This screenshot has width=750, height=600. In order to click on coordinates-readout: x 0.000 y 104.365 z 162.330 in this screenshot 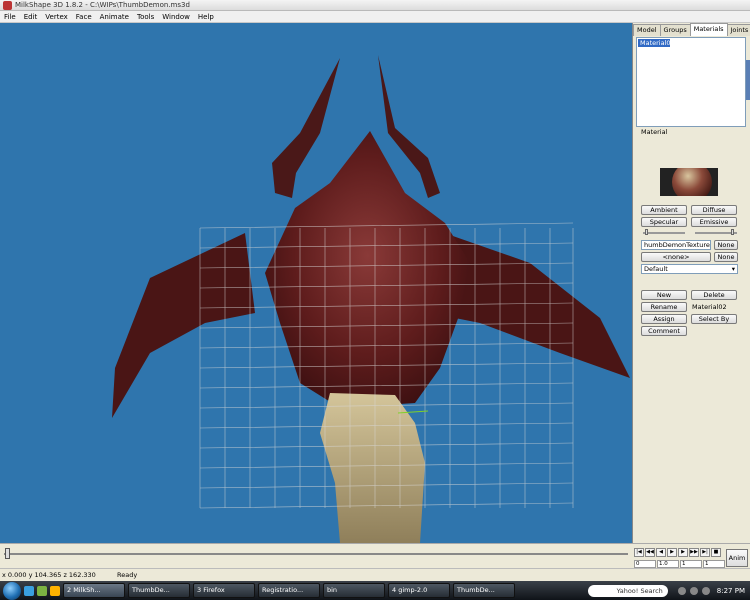, I will do `click(49, 575)`.